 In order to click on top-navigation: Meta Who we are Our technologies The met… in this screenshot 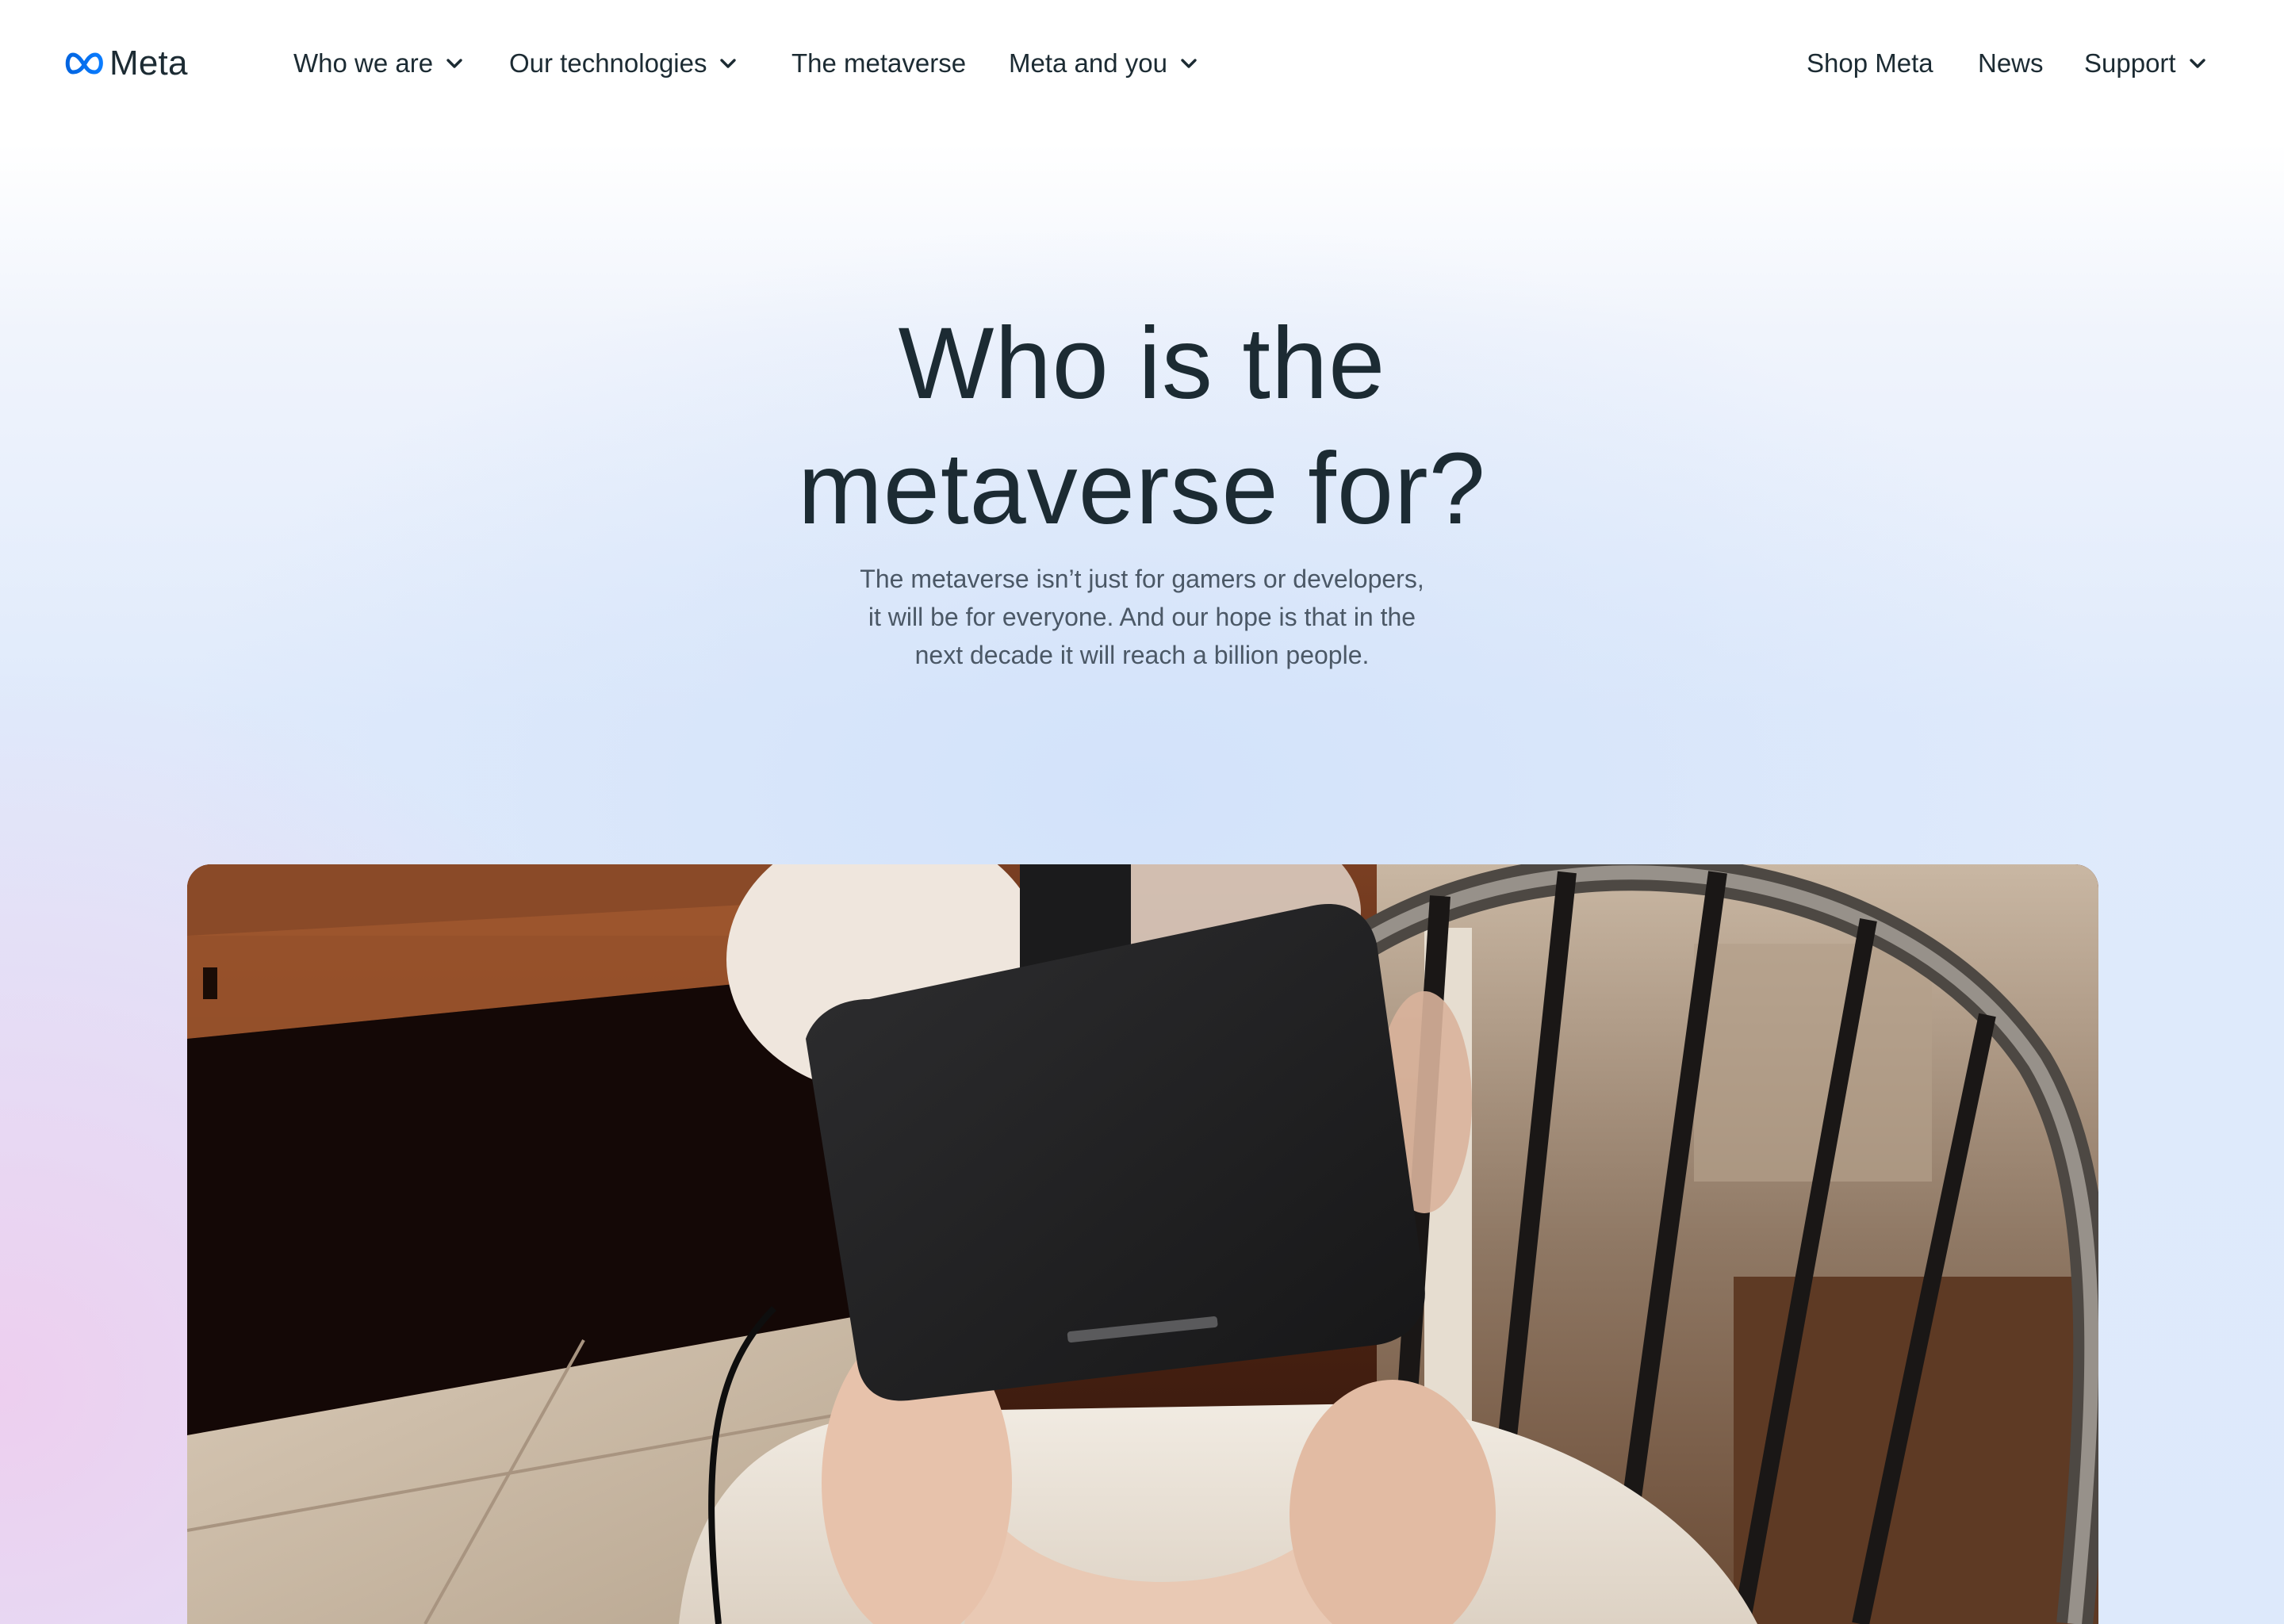, I will do `click(1142, 63)`.